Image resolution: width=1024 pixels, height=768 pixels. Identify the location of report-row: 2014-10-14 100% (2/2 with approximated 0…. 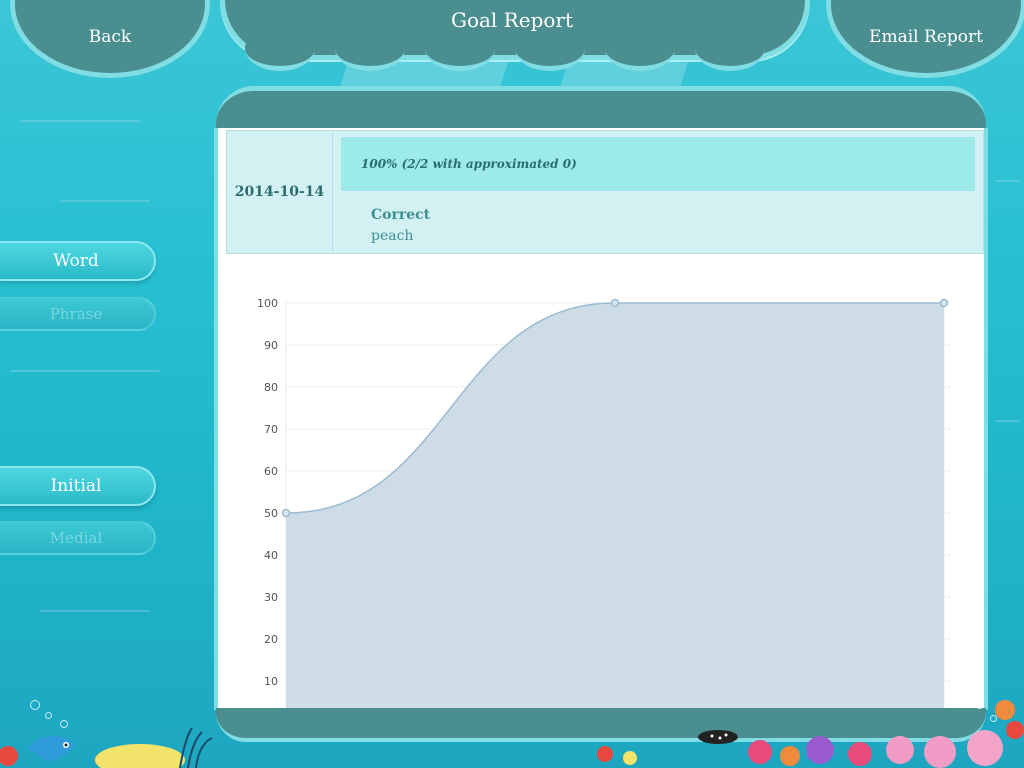
(605, 192).